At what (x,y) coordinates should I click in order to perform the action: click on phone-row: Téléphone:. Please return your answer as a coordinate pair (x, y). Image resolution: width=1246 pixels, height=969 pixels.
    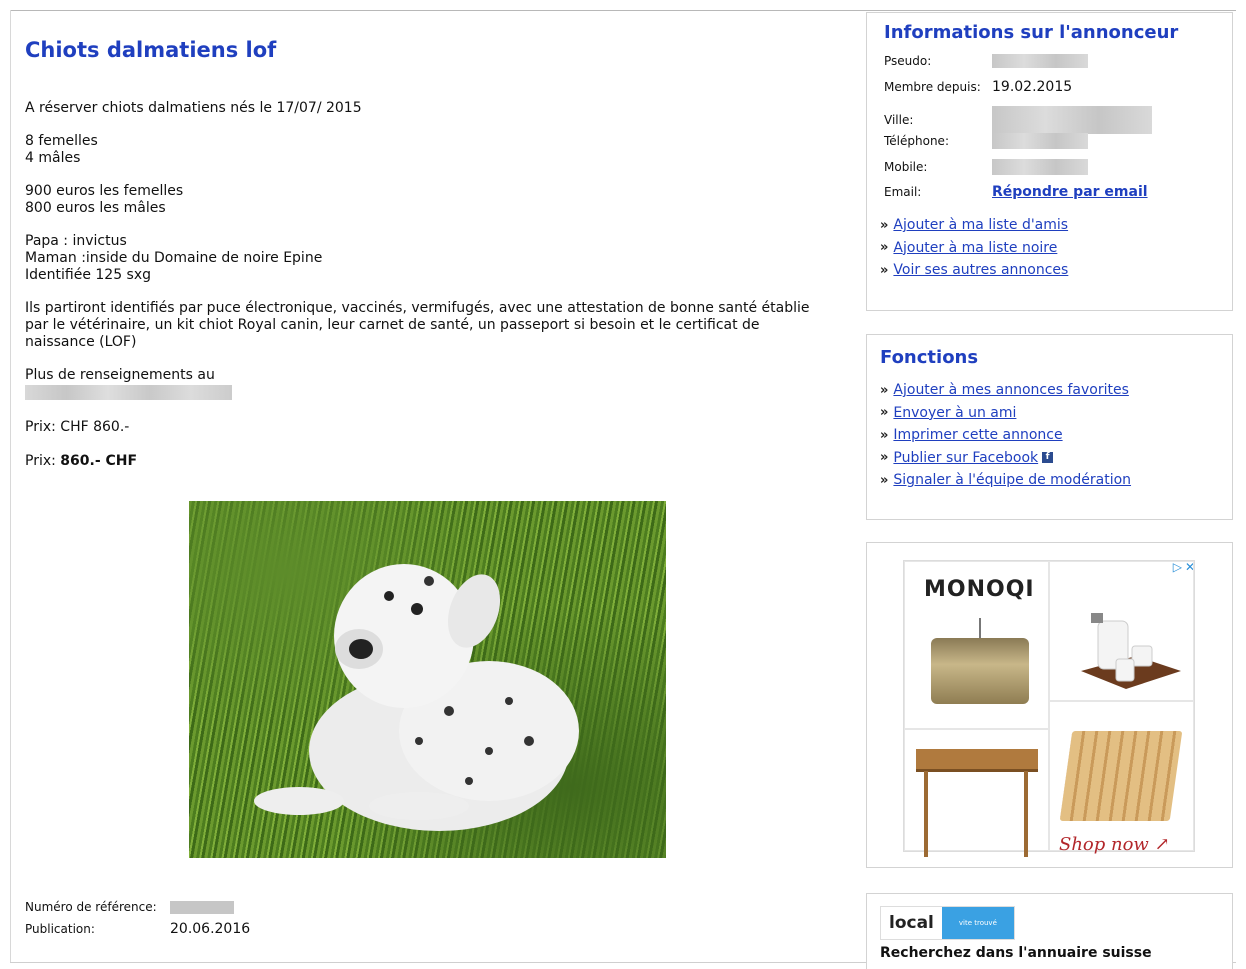
    Looking at the image, I should click on (986, 141).